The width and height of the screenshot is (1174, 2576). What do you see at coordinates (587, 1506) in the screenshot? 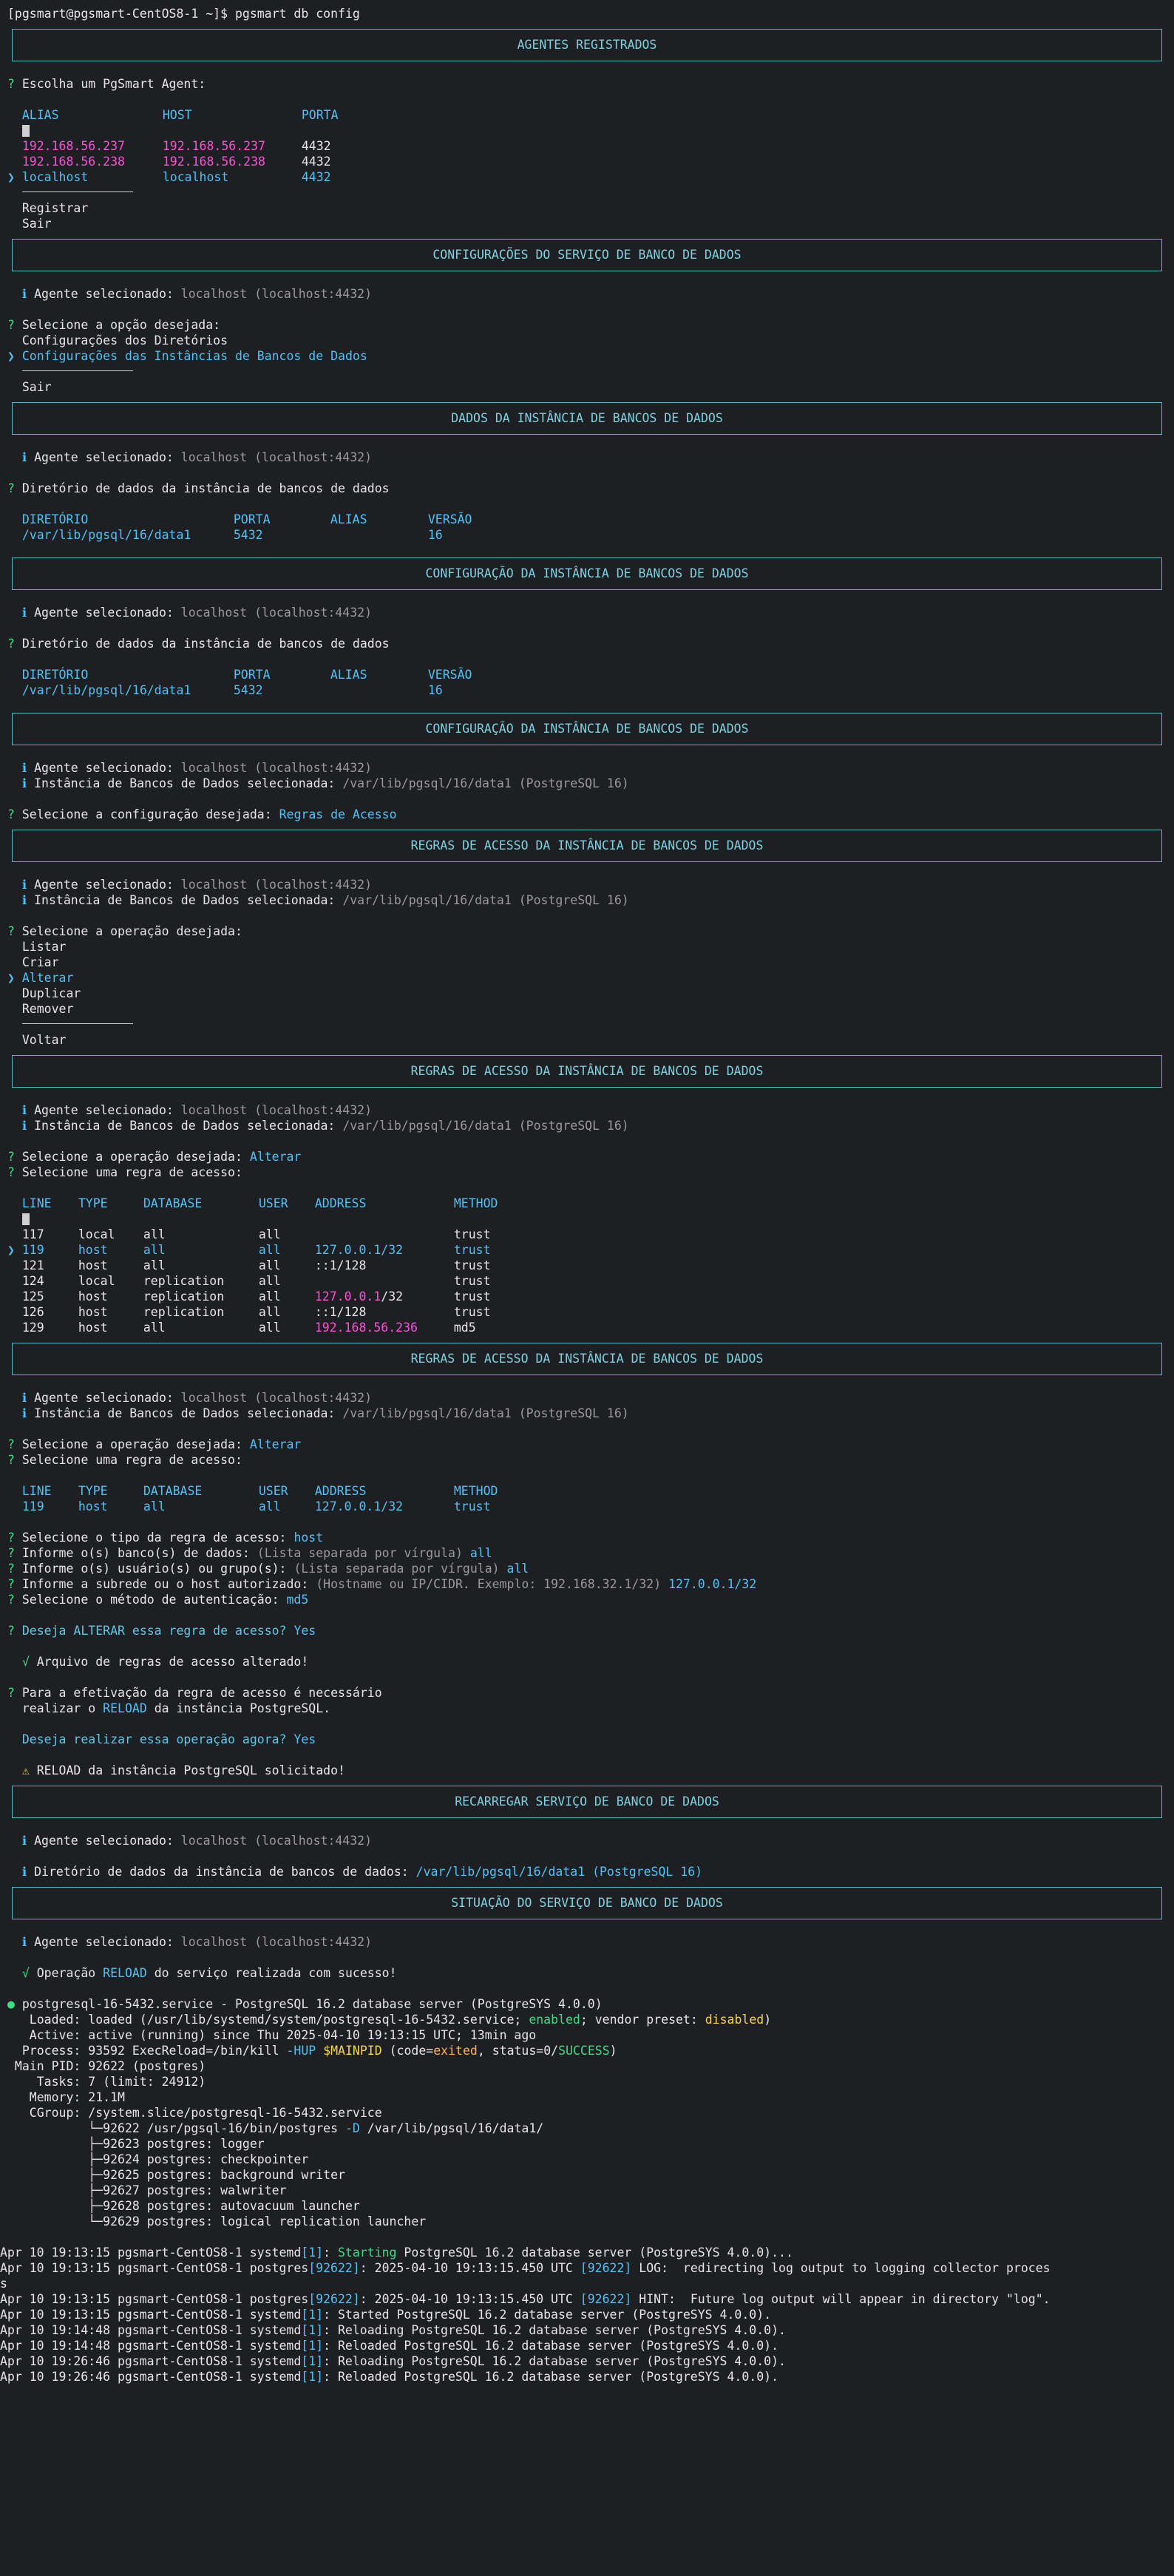
I see `table-row: 119 host all all 127.0.0.1/32 trust` at bounding box center [587, 1506].